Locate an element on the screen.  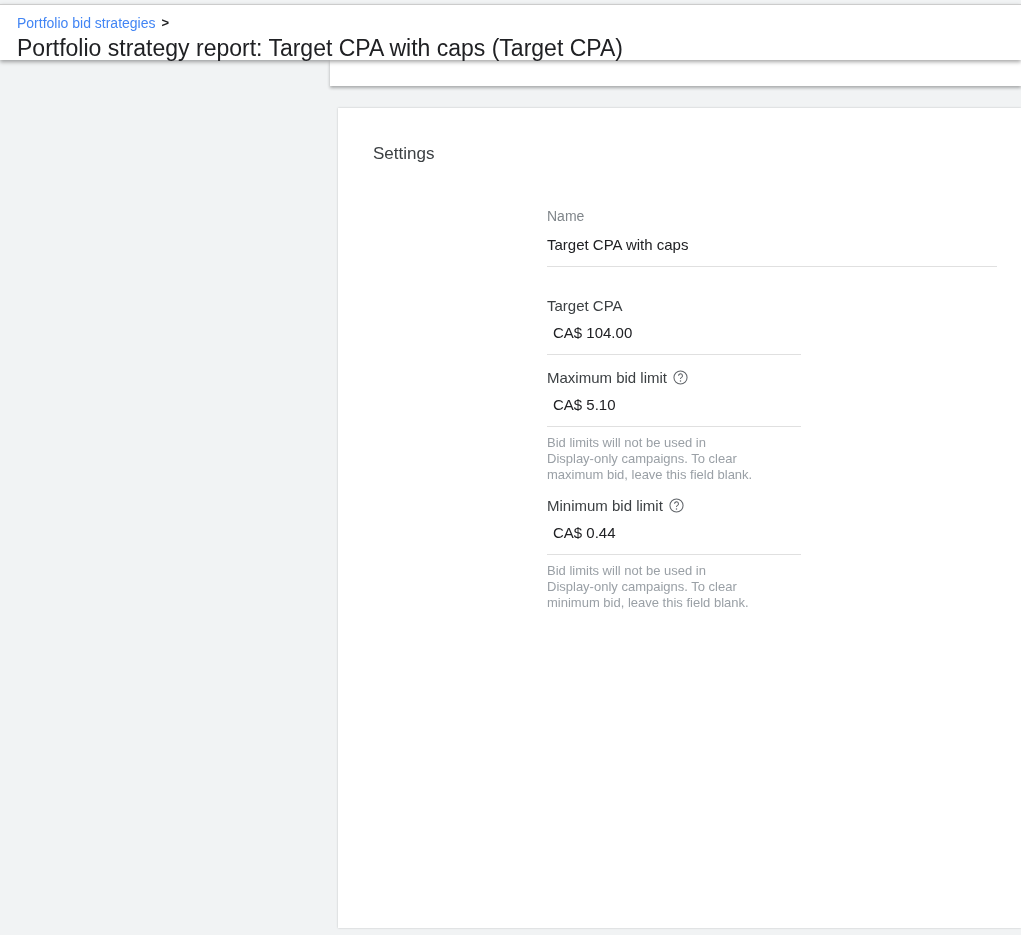
hint-text: Bid limits will not be used in Display-only campaigns. To clear maximum bid, leave this field blank. is located at coordinates (650, 459).